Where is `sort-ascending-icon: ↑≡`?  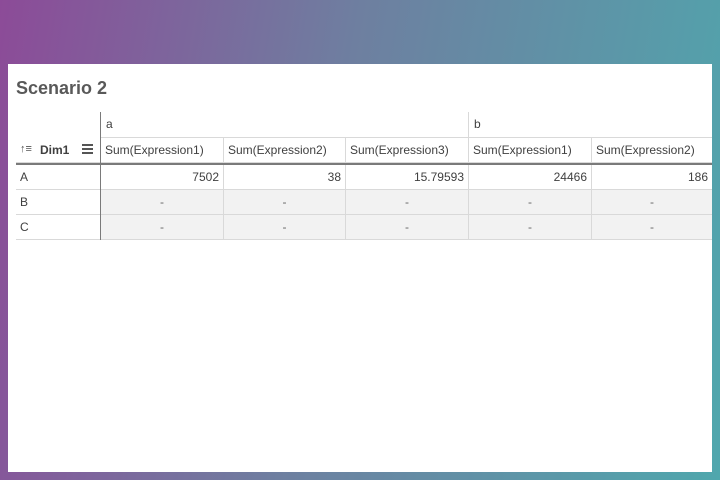
sort-ascending-icon: ↑≡ is located at coordinates (26, 149).